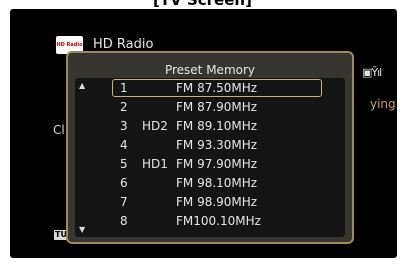  I want to click on preset-row: 2 FM 87.90MHz, so click(210, 107).